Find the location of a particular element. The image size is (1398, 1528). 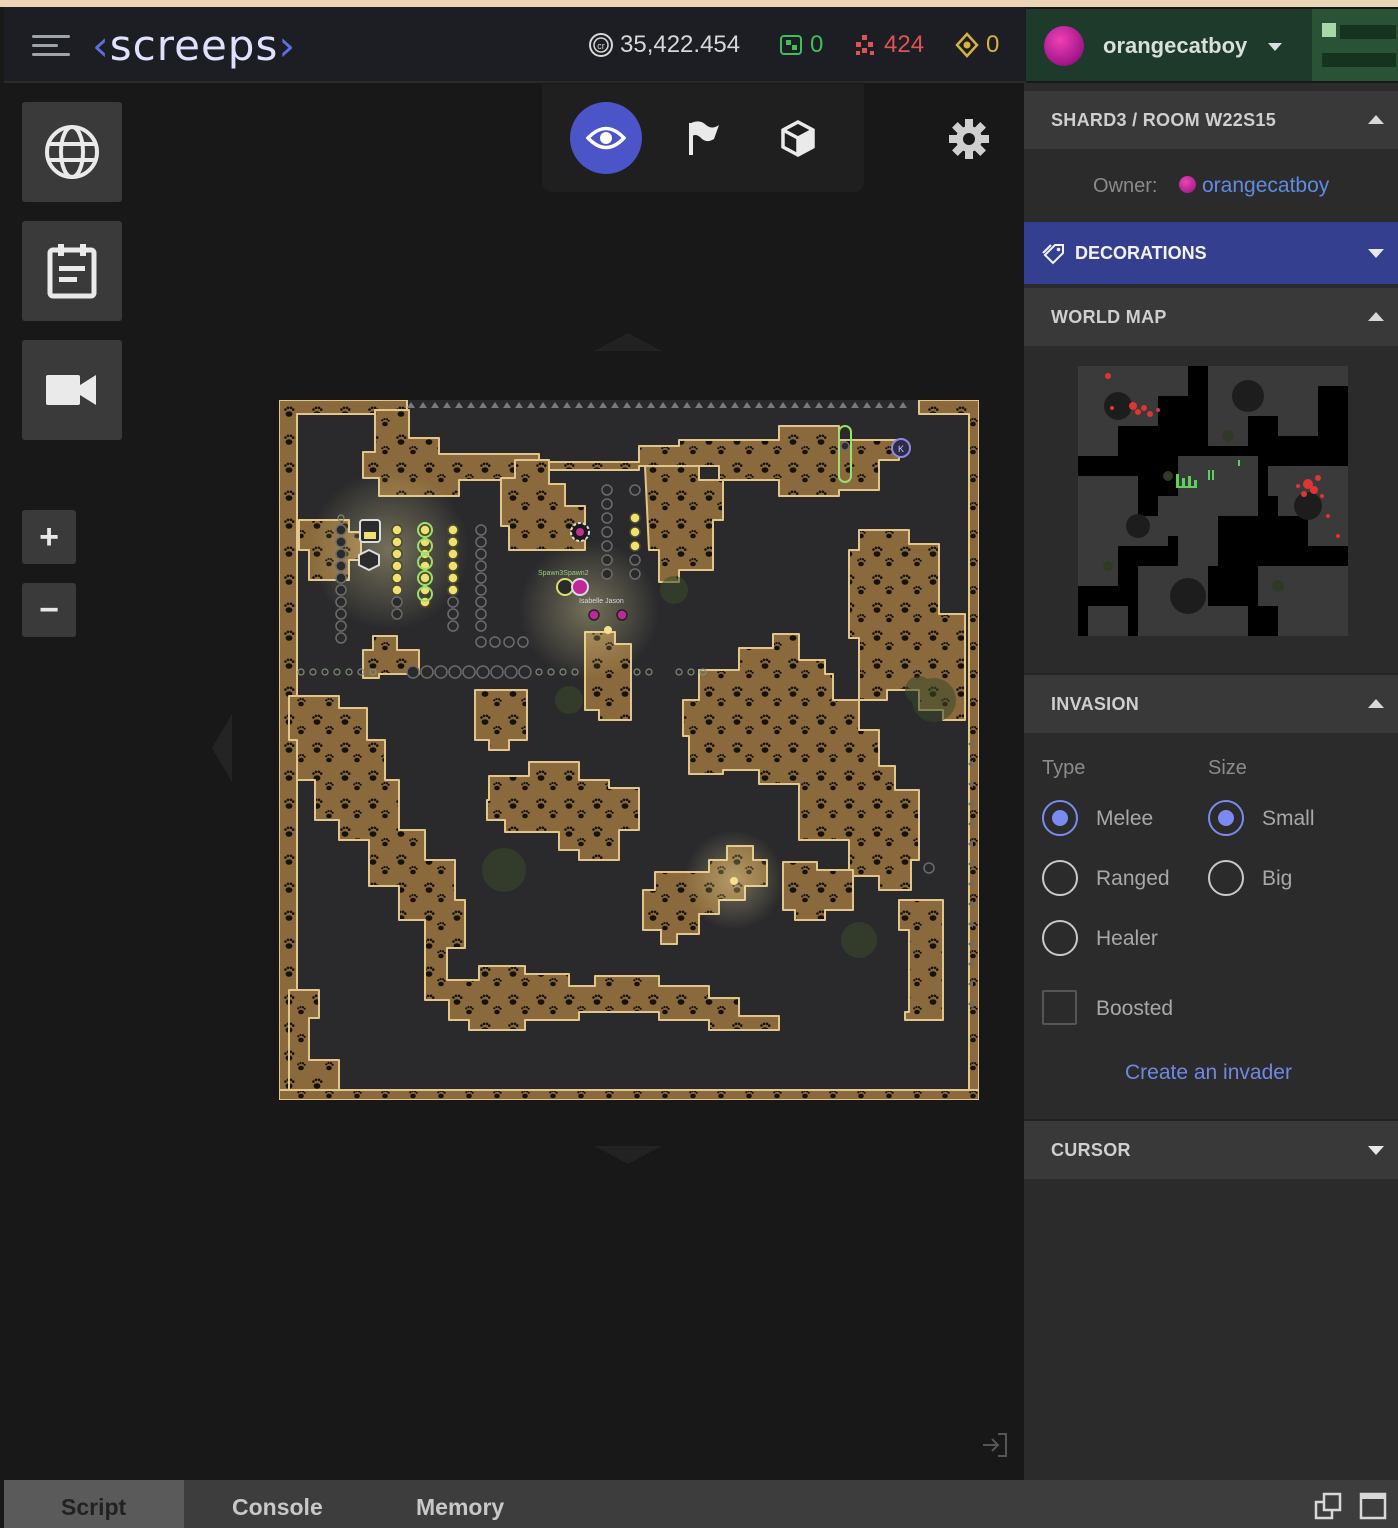

chevron-down-icon is located at coordinates (1275, 47).